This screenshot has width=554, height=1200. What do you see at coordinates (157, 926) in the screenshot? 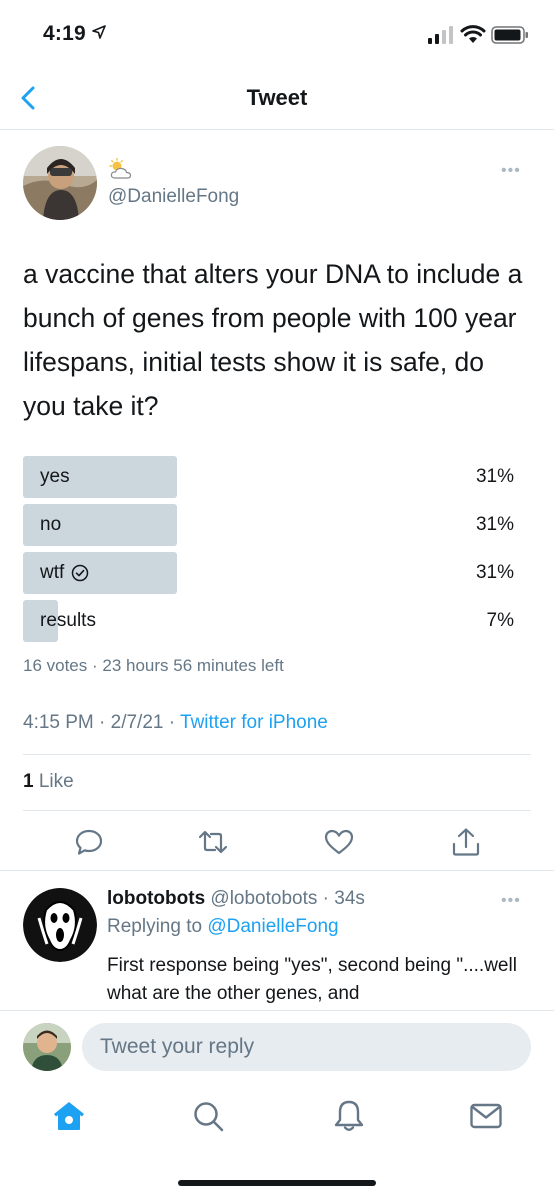
I see `replying-prefix: Replying to` at bounding box center [157, 926].